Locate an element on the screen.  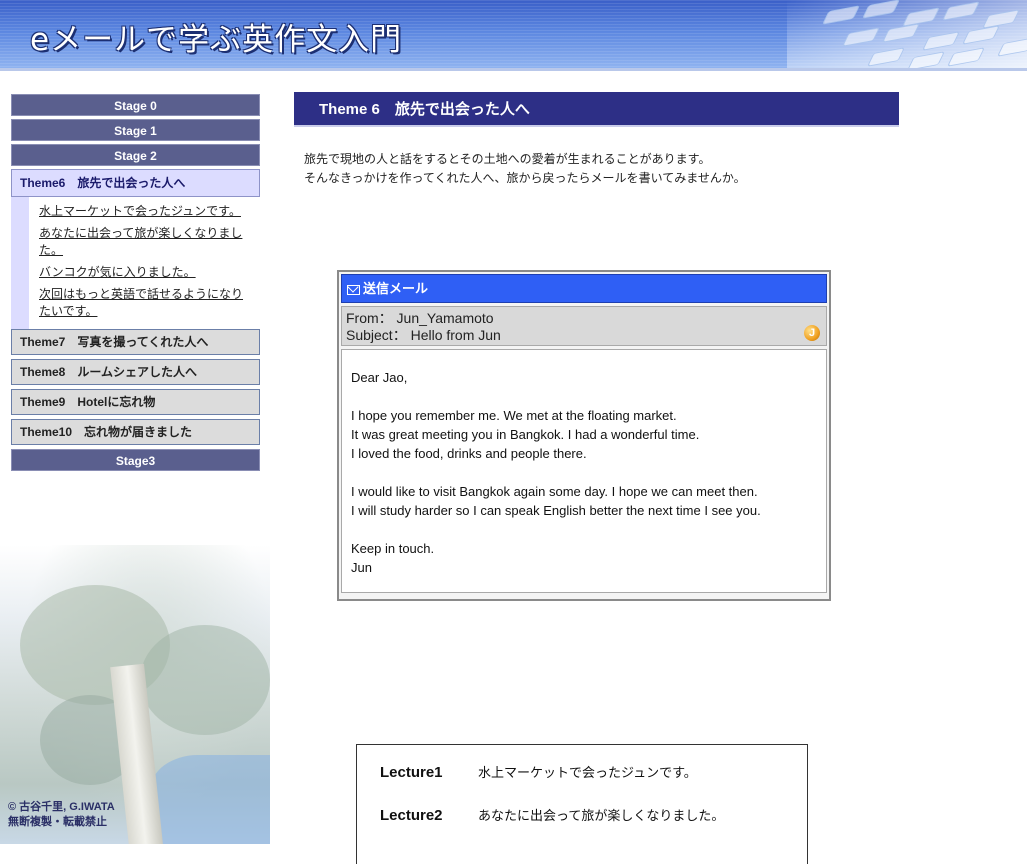
nav-theme-6-active: Theme6 旅先で出会った人へ is located at coordinates (135, 183).